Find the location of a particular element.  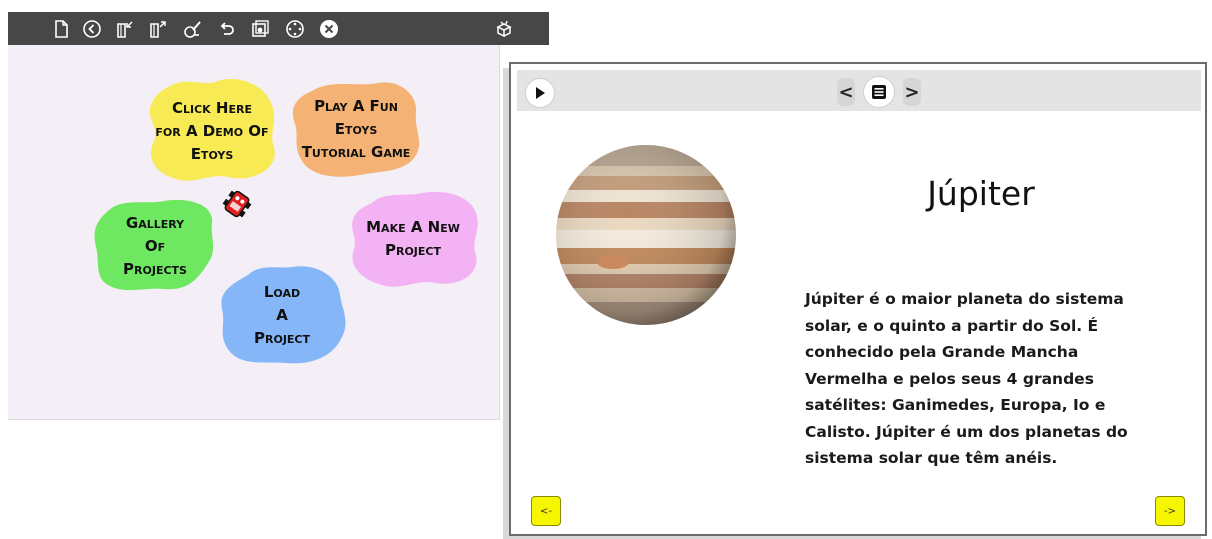

navigator-icon is located at coordinates (295, 29).